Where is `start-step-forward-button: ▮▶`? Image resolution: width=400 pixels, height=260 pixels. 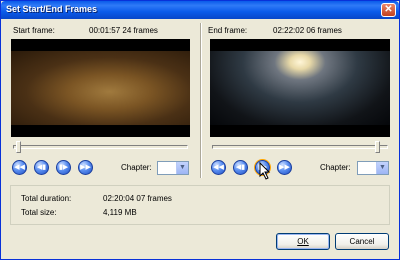 start-step-forward-button: ▮▶ is located at coordinates (63, 167).